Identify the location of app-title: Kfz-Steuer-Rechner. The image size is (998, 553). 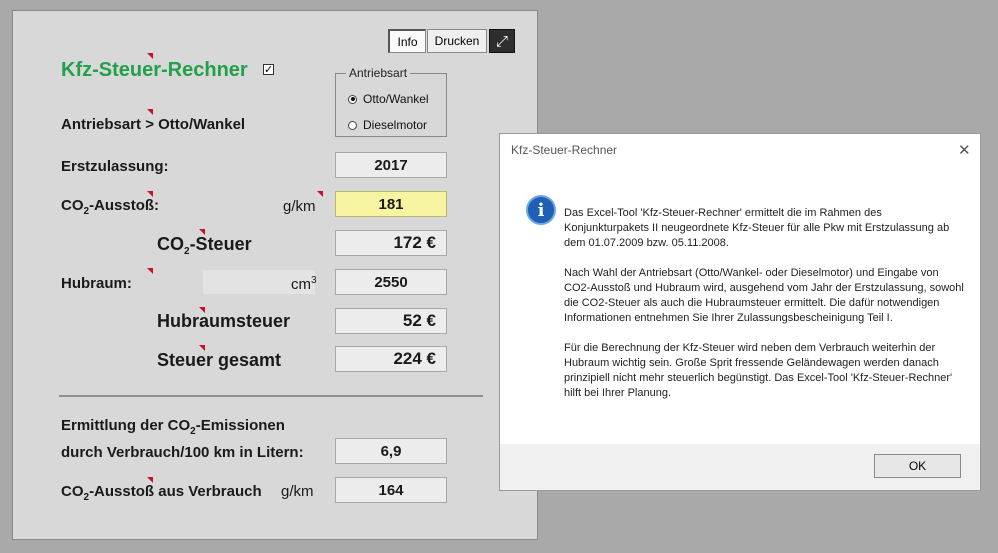
(154, 70).